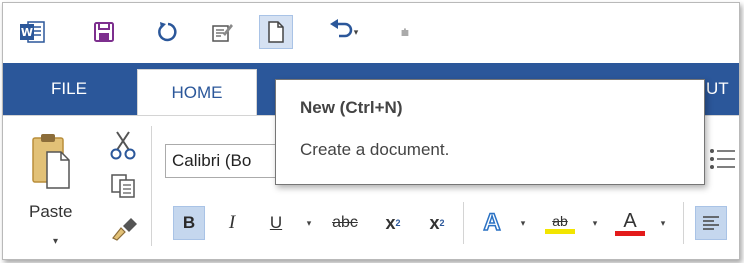  I want to click on paste-dropdown-icon: ▾, so click(55, 241).